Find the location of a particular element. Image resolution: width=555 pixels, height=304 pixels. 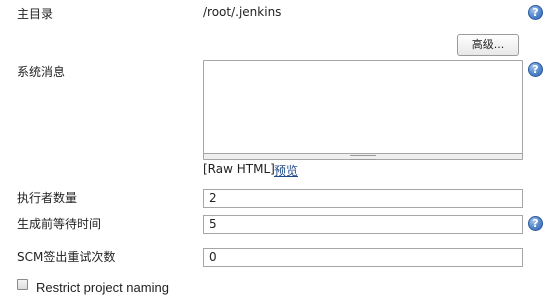

home-dir-value: /root/.jenkins is located at coordinates (242, 12).